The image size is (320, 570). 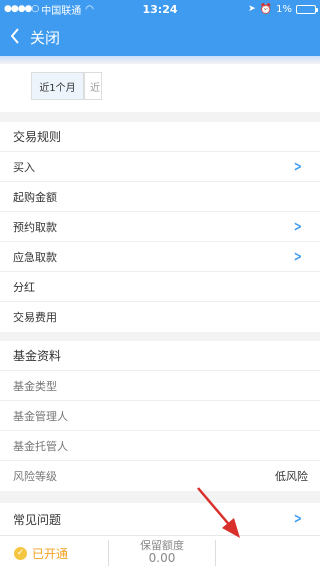 What do you see at coordinates (160, 60) in the screenshot?
I see `nav-shadow` at bounding box center [160, 60].